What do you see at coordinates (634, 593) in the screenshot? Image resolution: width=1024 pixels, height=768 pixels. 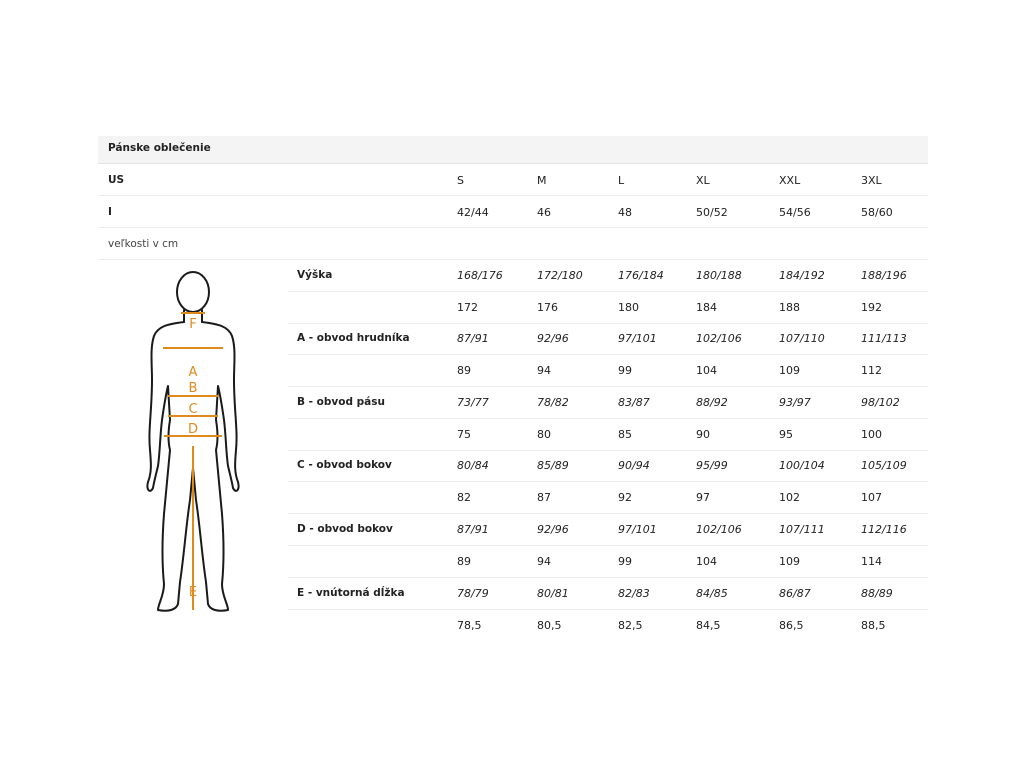 I see `range-cell: 82/83` at bounding box center [634, 593].